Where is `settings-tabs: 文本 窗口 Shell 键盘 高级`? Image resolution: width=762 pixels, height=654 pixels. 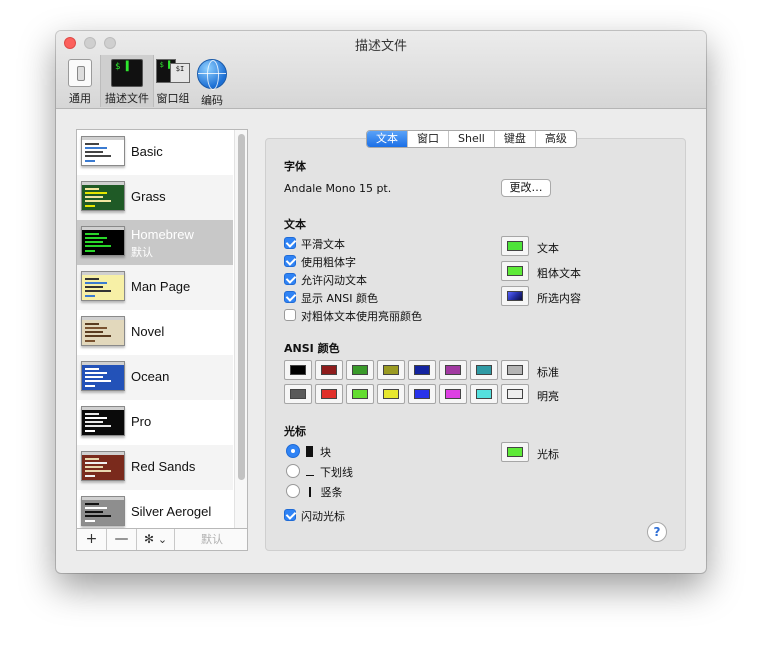
settings-tabs: 文本 窗口 Shell 键盘 高级 is located at coordinates (471, 139).